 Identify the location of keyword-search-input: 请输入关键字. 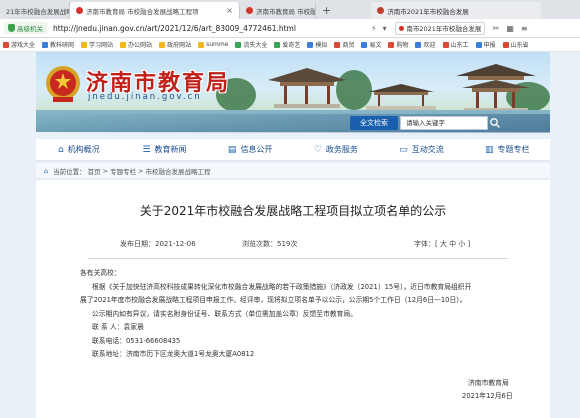
(444, 123).